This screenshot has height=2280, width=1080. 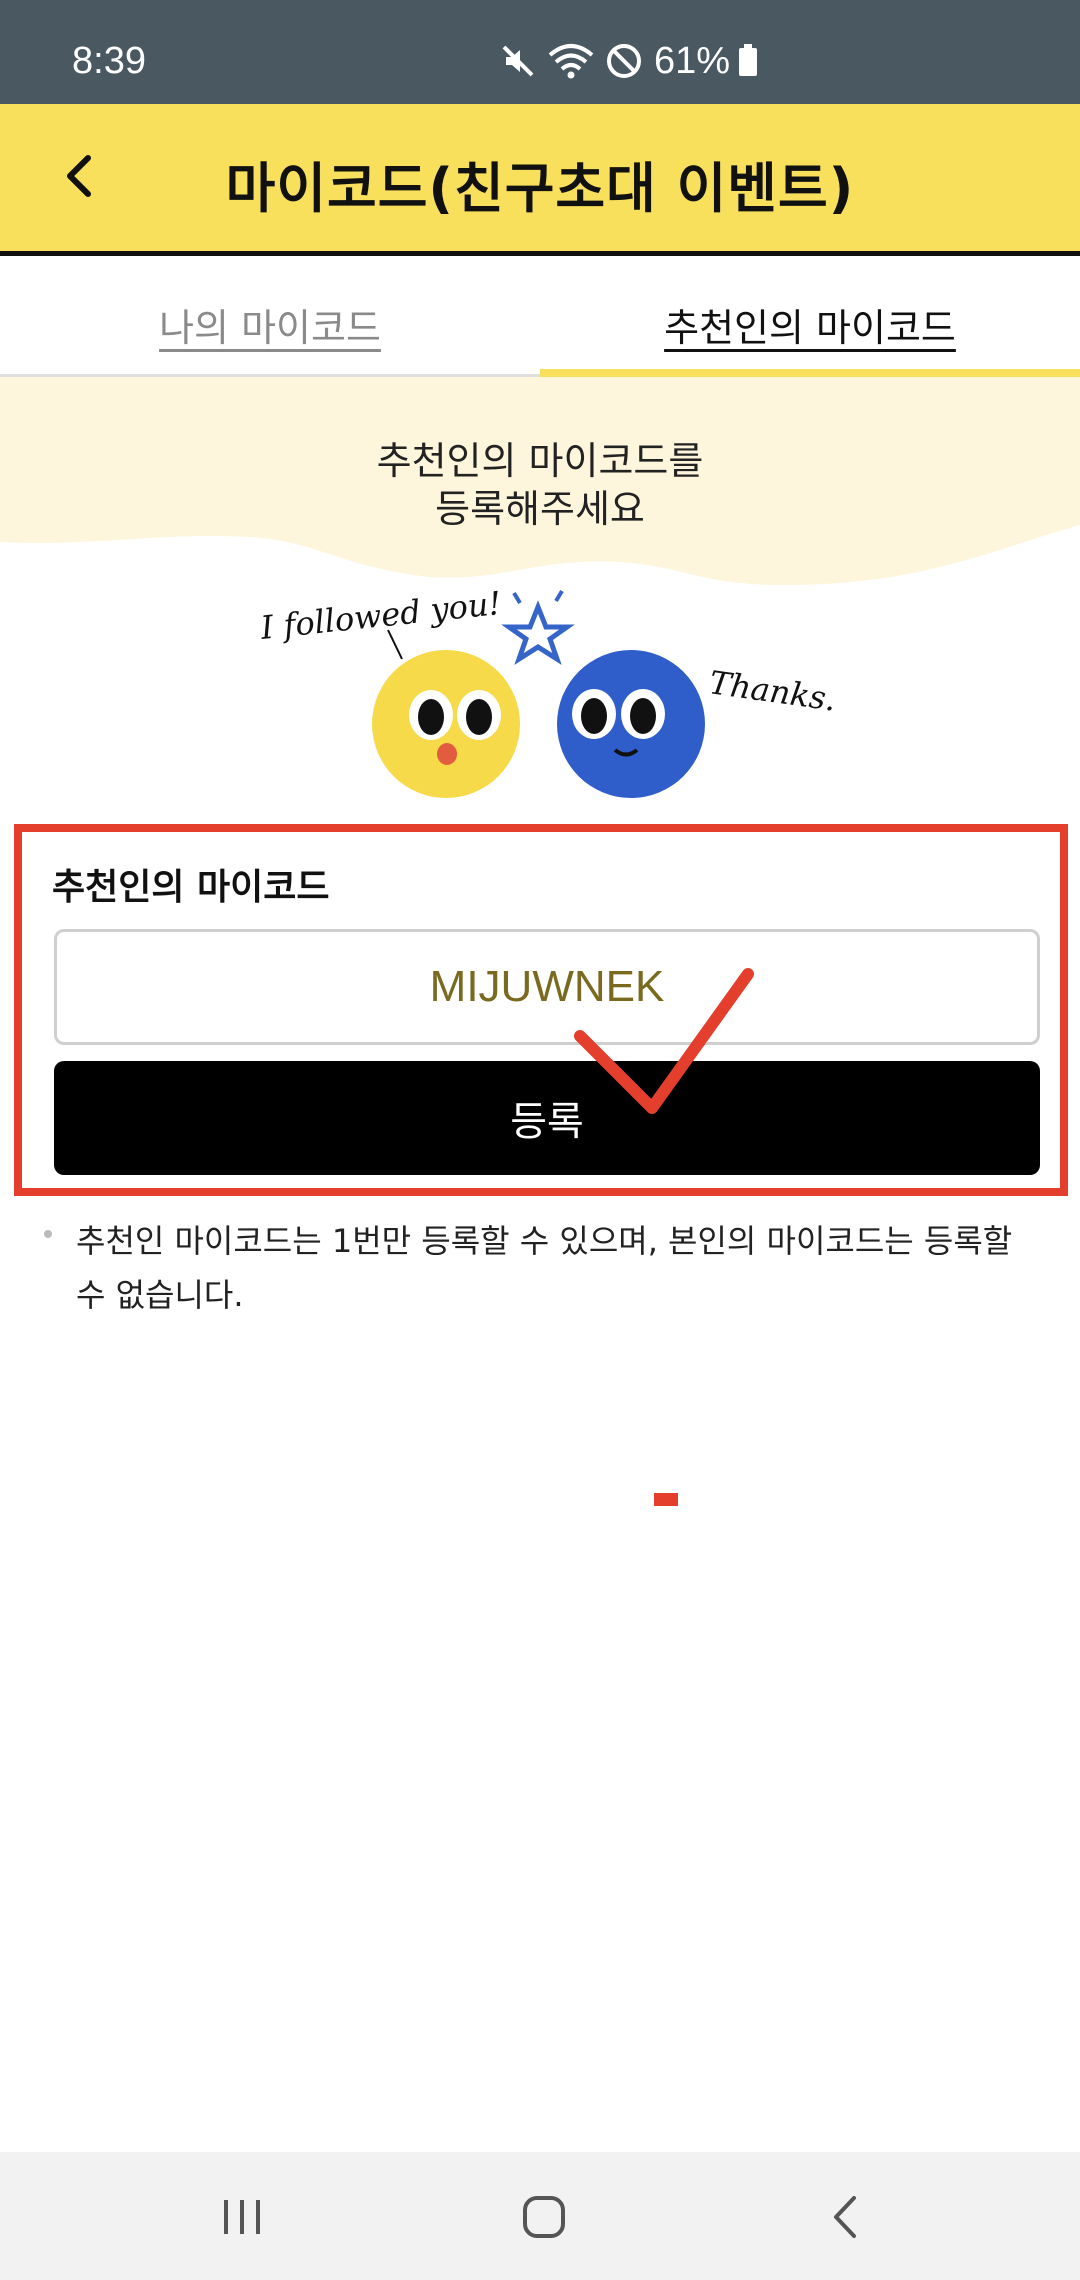 What do you see at coordinates (380, 615) in the screenshot?
I see `speech-left: I followed you!` at bounding box center [380, 615].